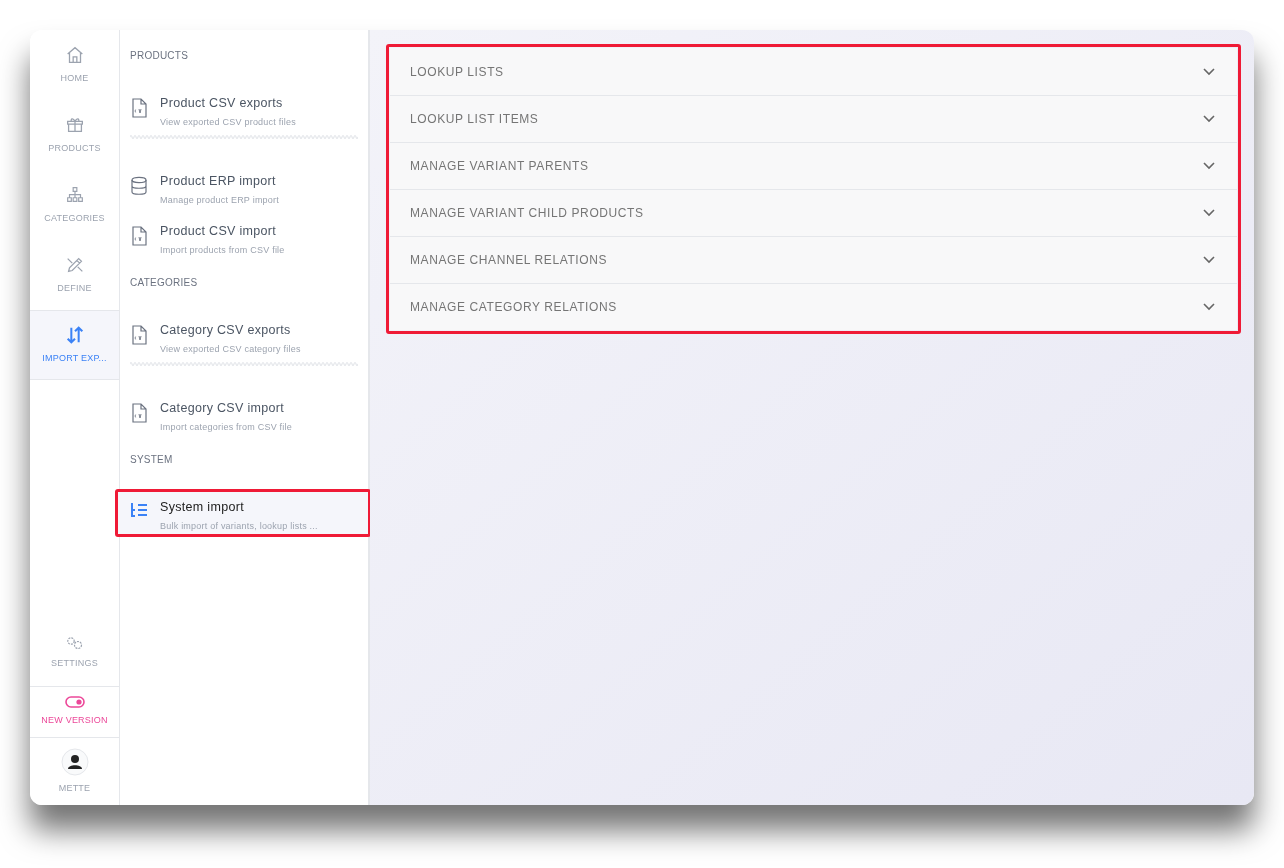  I want to click on tree-list-icon, so click(139, 510).